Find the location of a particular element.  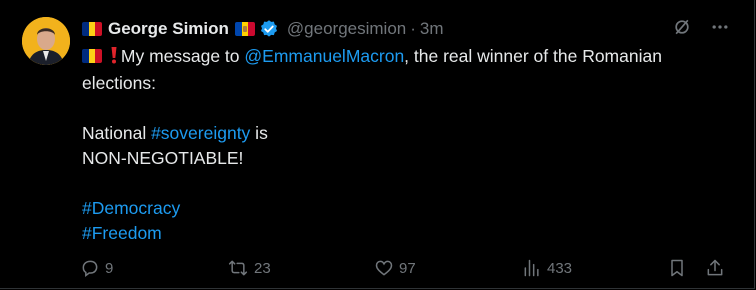

like-count: 97 is located at coordinates (407, 268).